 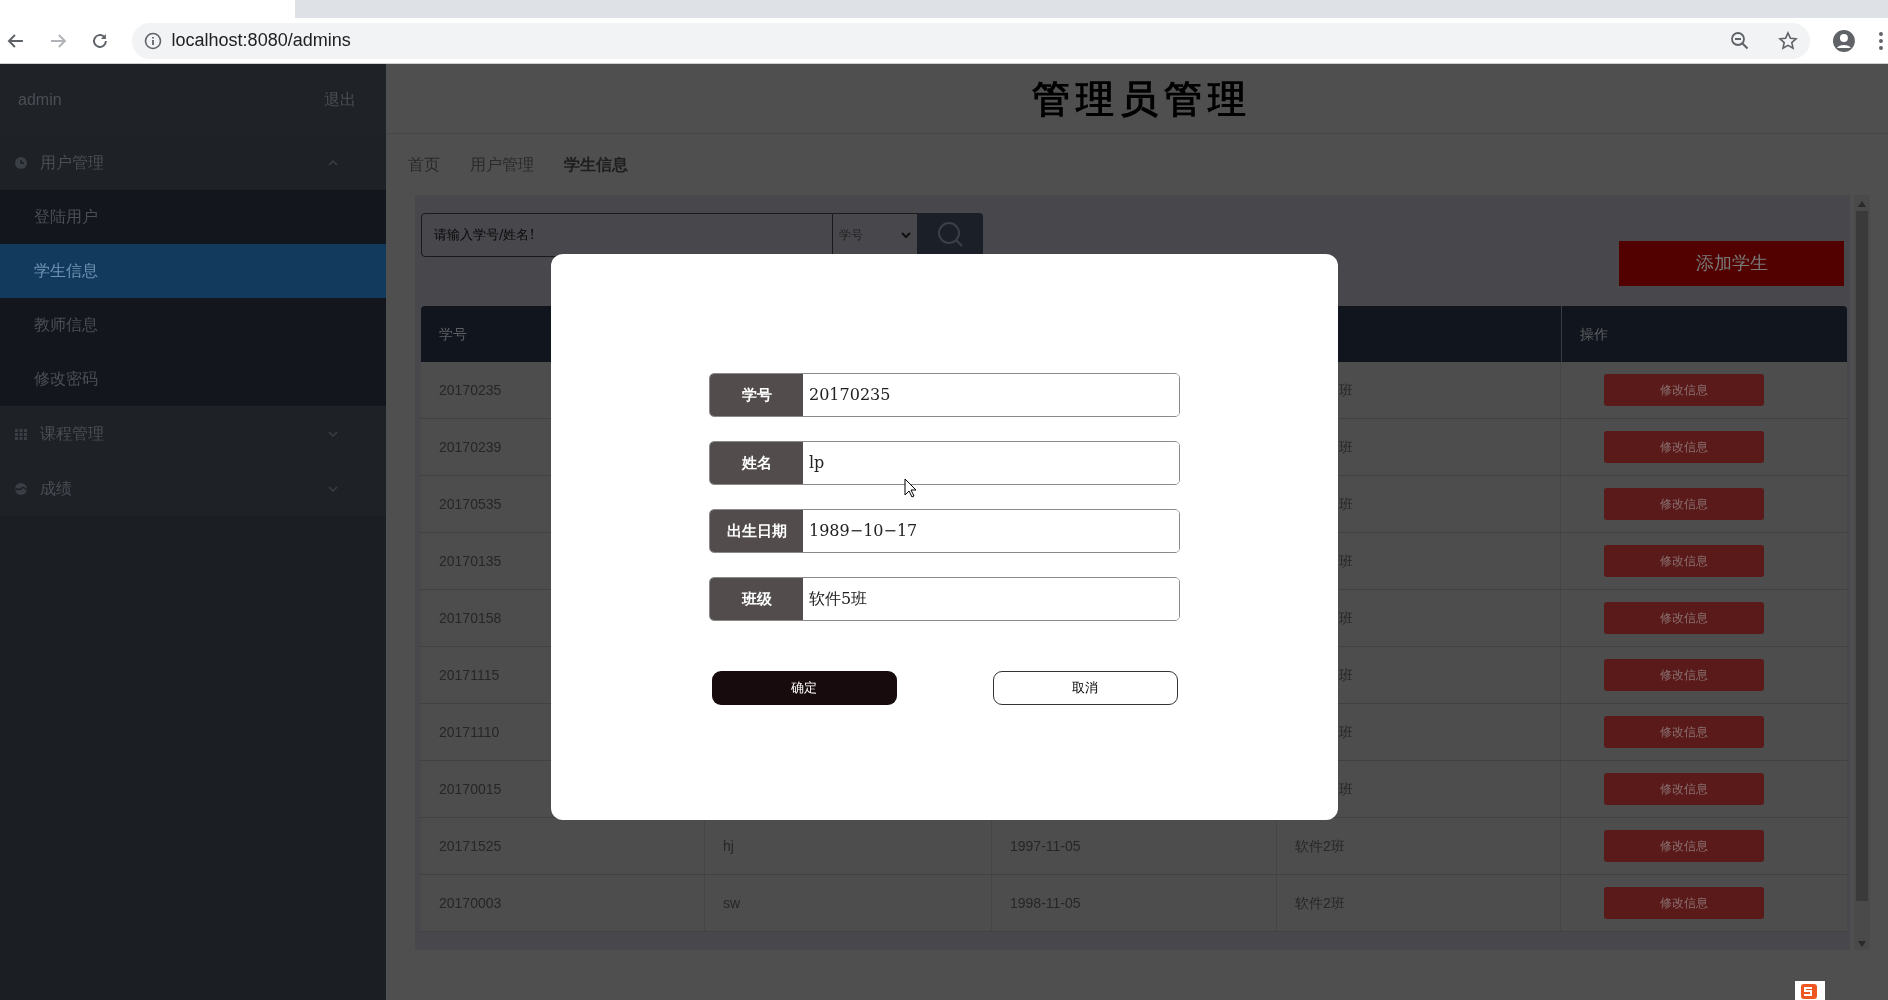 I want to click on input-method-icon, so click(x=1810, y=990).